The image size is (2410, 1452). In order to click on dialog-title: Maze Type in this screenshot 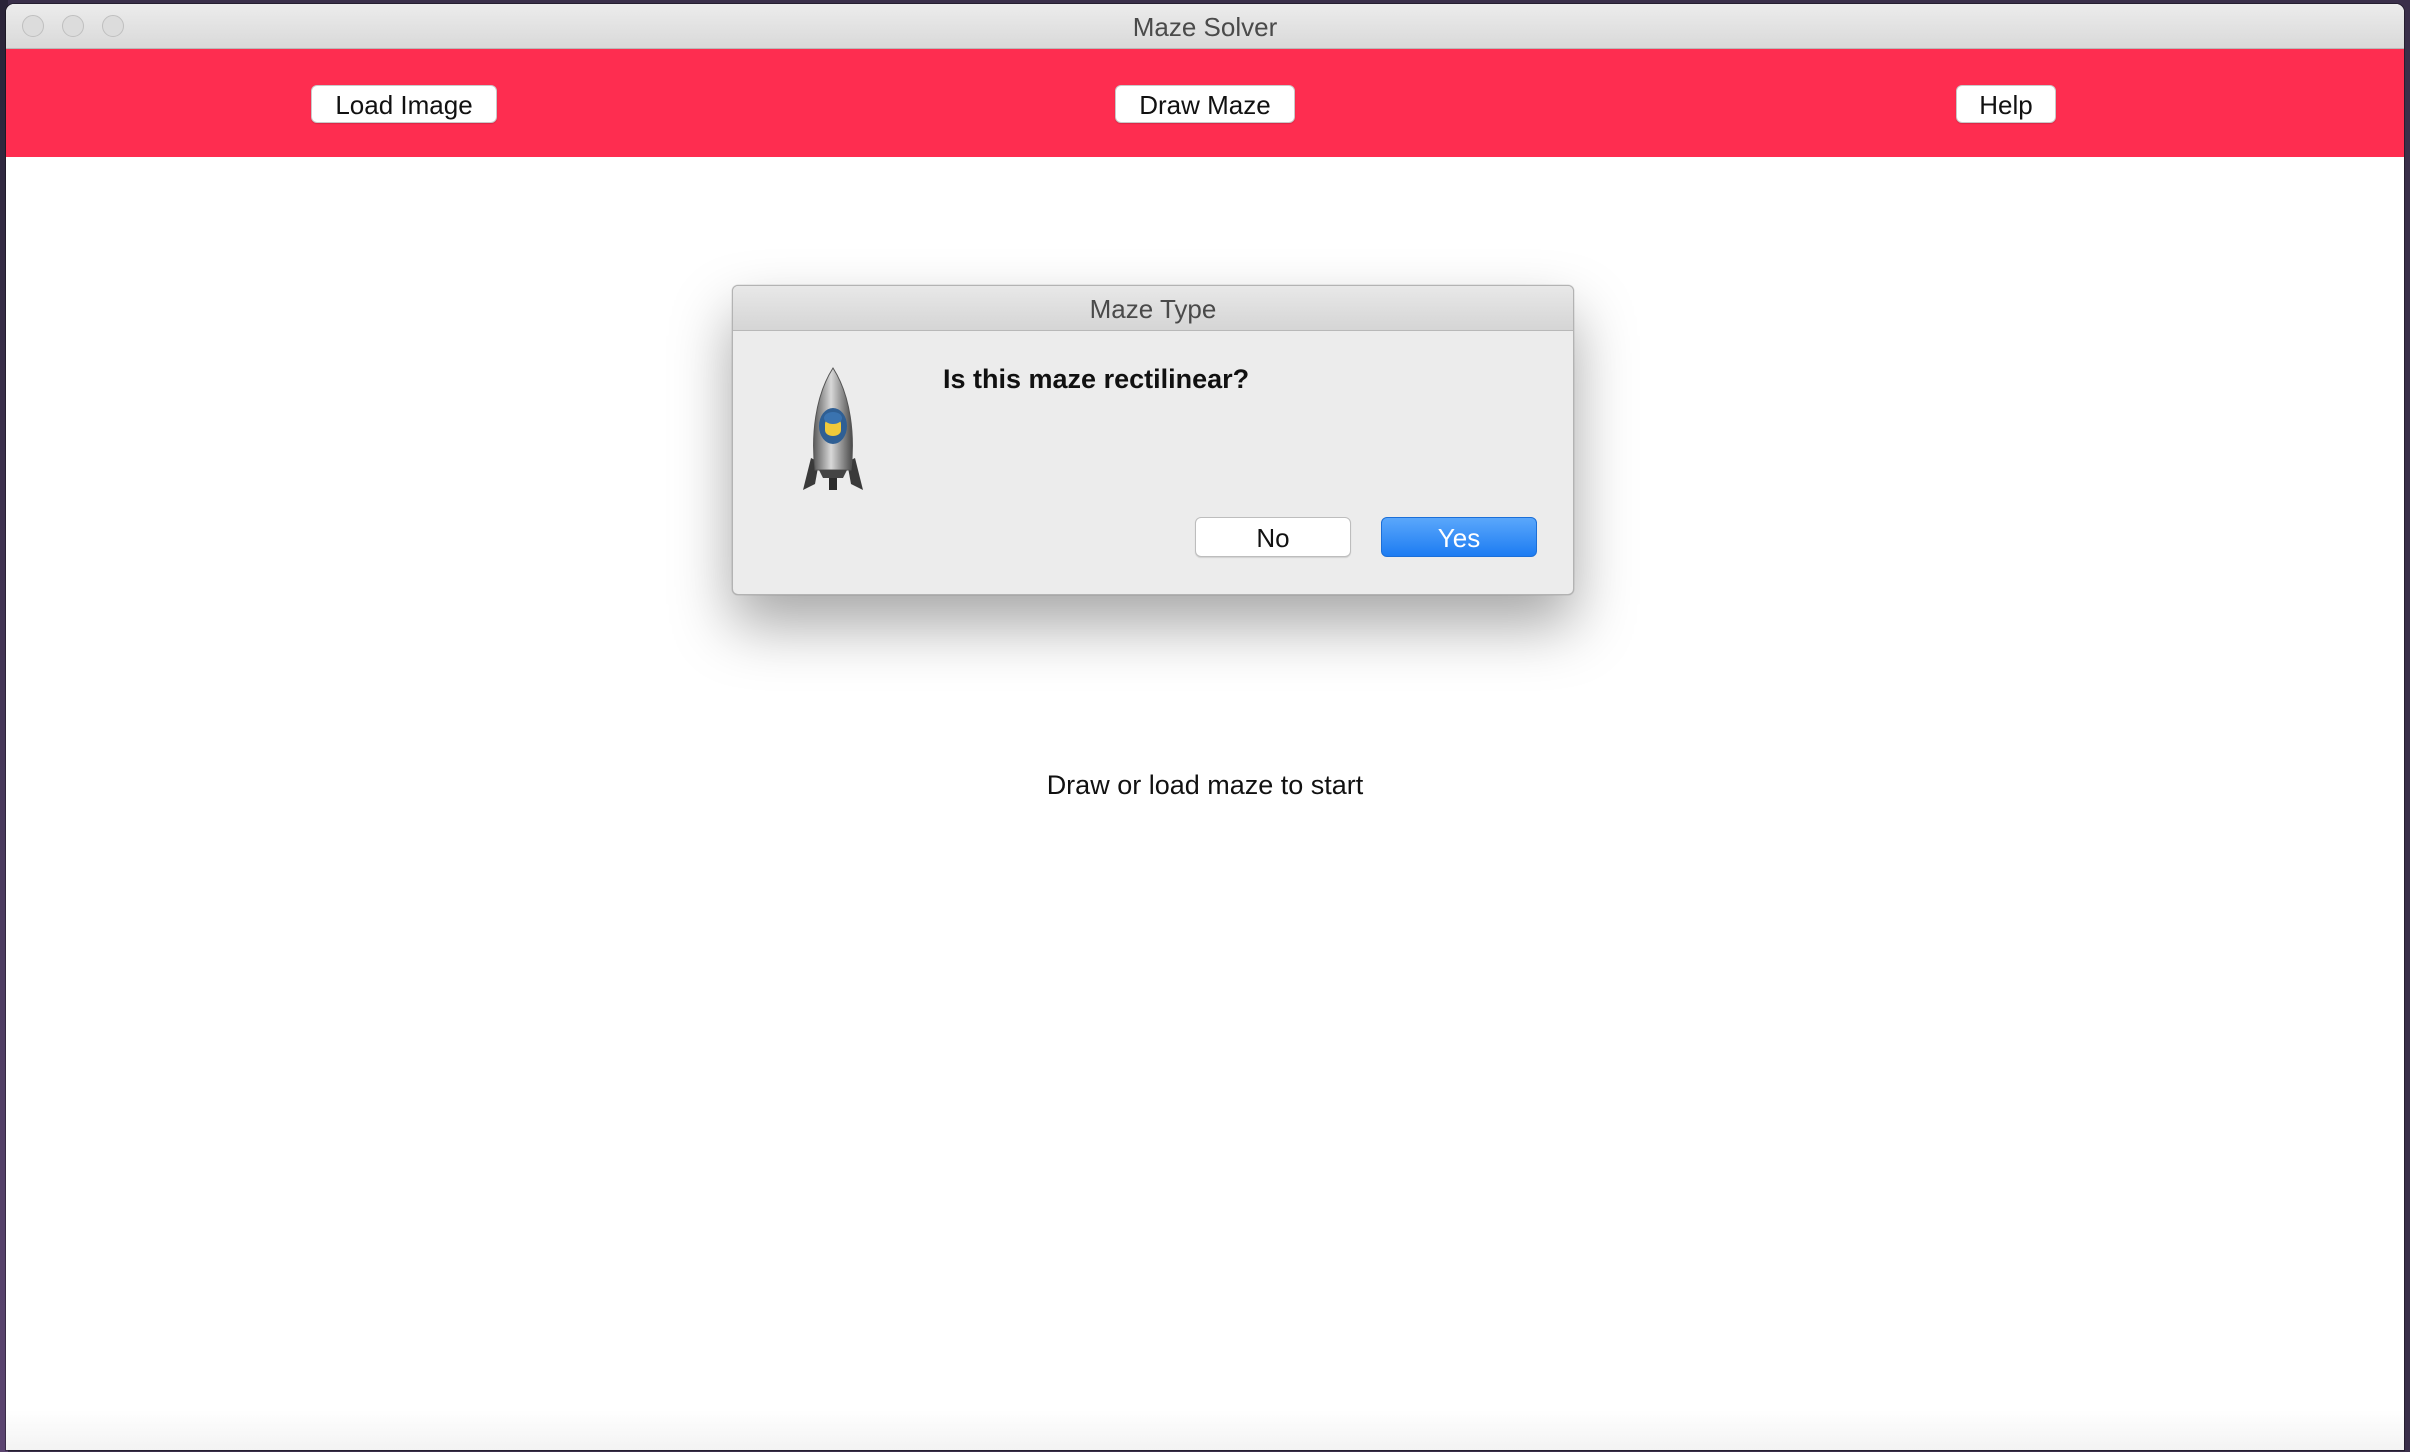, I will do `click(1153, 308)`.